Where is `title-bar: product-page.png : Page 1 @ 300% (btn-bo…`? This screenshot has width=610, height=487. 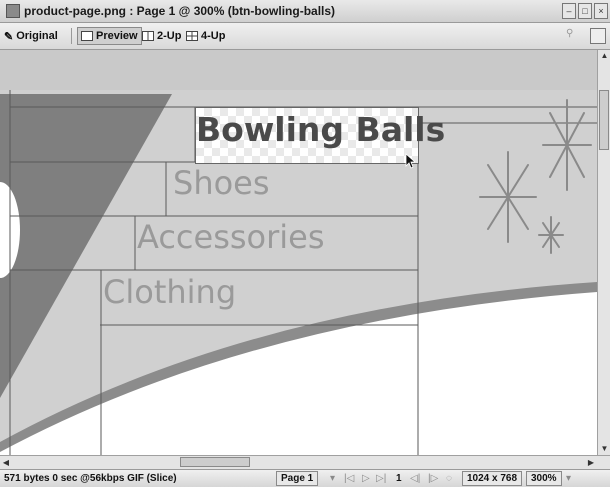 title-bar: product-page.png : Page 1 @ 300% (btn-bo… is located at coordinates (305, 11).